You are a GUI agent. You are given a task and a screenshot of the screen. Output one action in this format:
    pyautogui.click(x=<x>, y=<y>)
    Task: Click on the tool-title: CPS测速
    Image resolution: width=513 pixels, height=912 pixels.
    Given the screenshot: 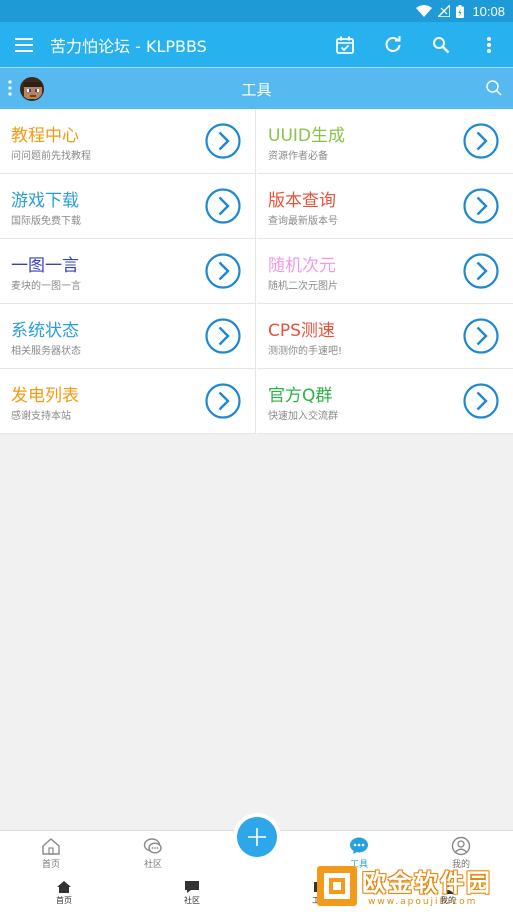 What is the action you would take?
    pyautogui.click(x=301, y=331)
    